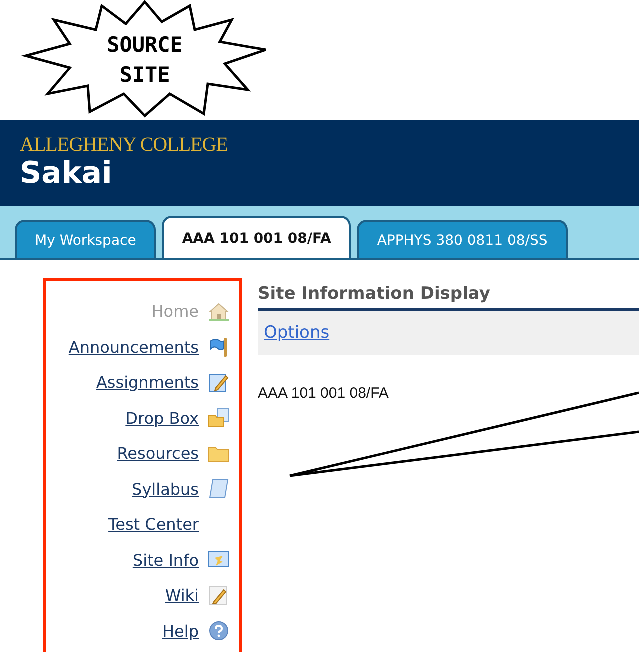  What do you see at coordinates (219, 596) in the screenshot?
I see `pencil-icon` at bounding box center [219, 596].